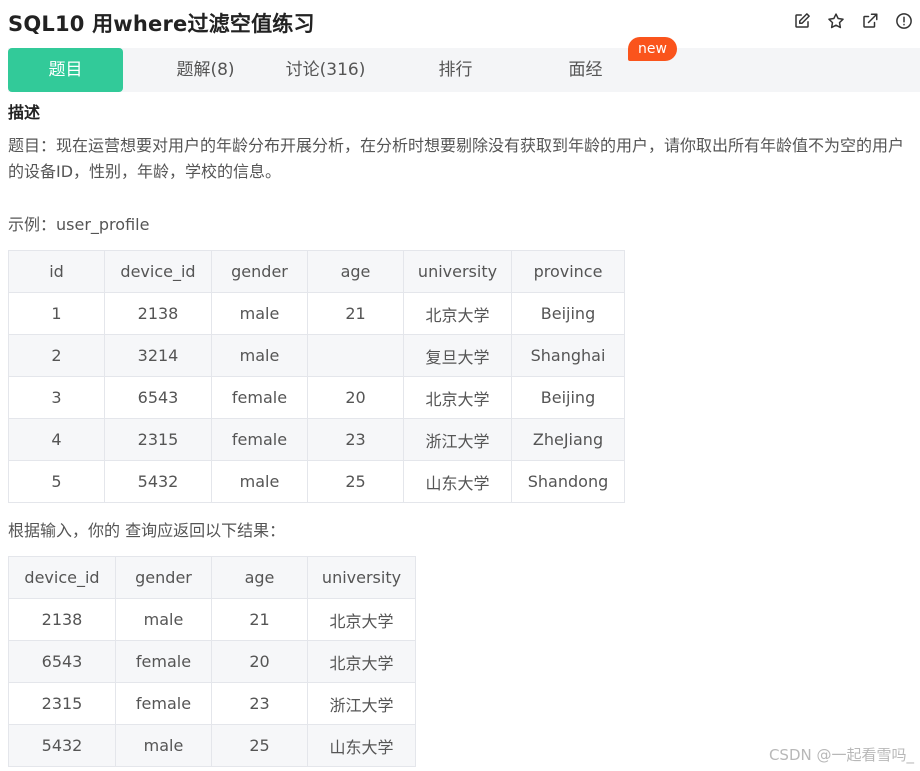 This screenshot has width=920, height=771. I want to click on tab-problem: 题目, so click(65, 70).